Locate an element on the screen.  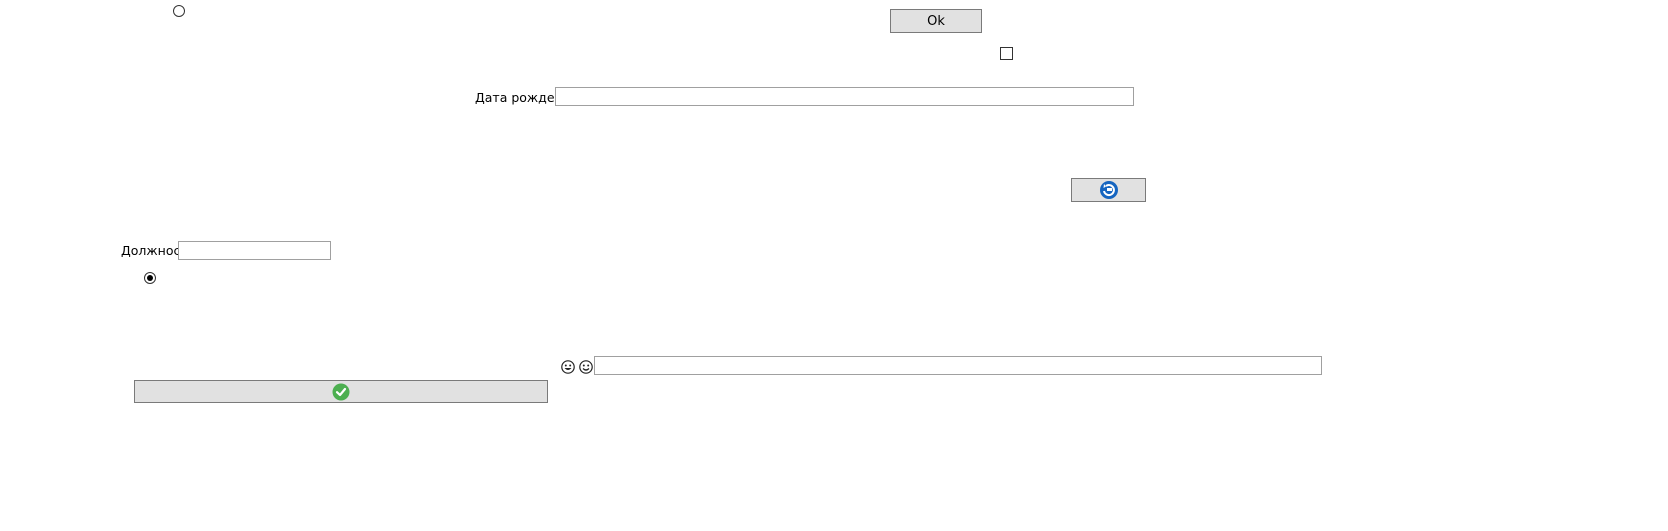
check-circle-icon is located at coordinates (341, 392).